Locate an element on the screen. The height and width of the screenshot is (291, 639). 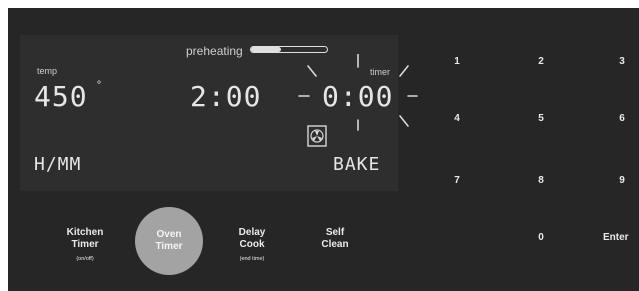
oven-timer-line1: Oven is located at coordinates (169, 234).